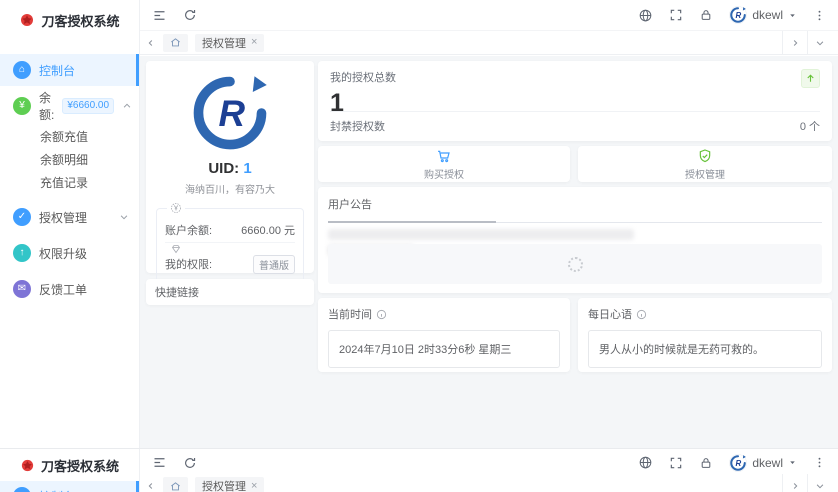  Describe the element at coordinates (22, 253) in the screenshot. I see `upgrade-icon: ↑` at that location.